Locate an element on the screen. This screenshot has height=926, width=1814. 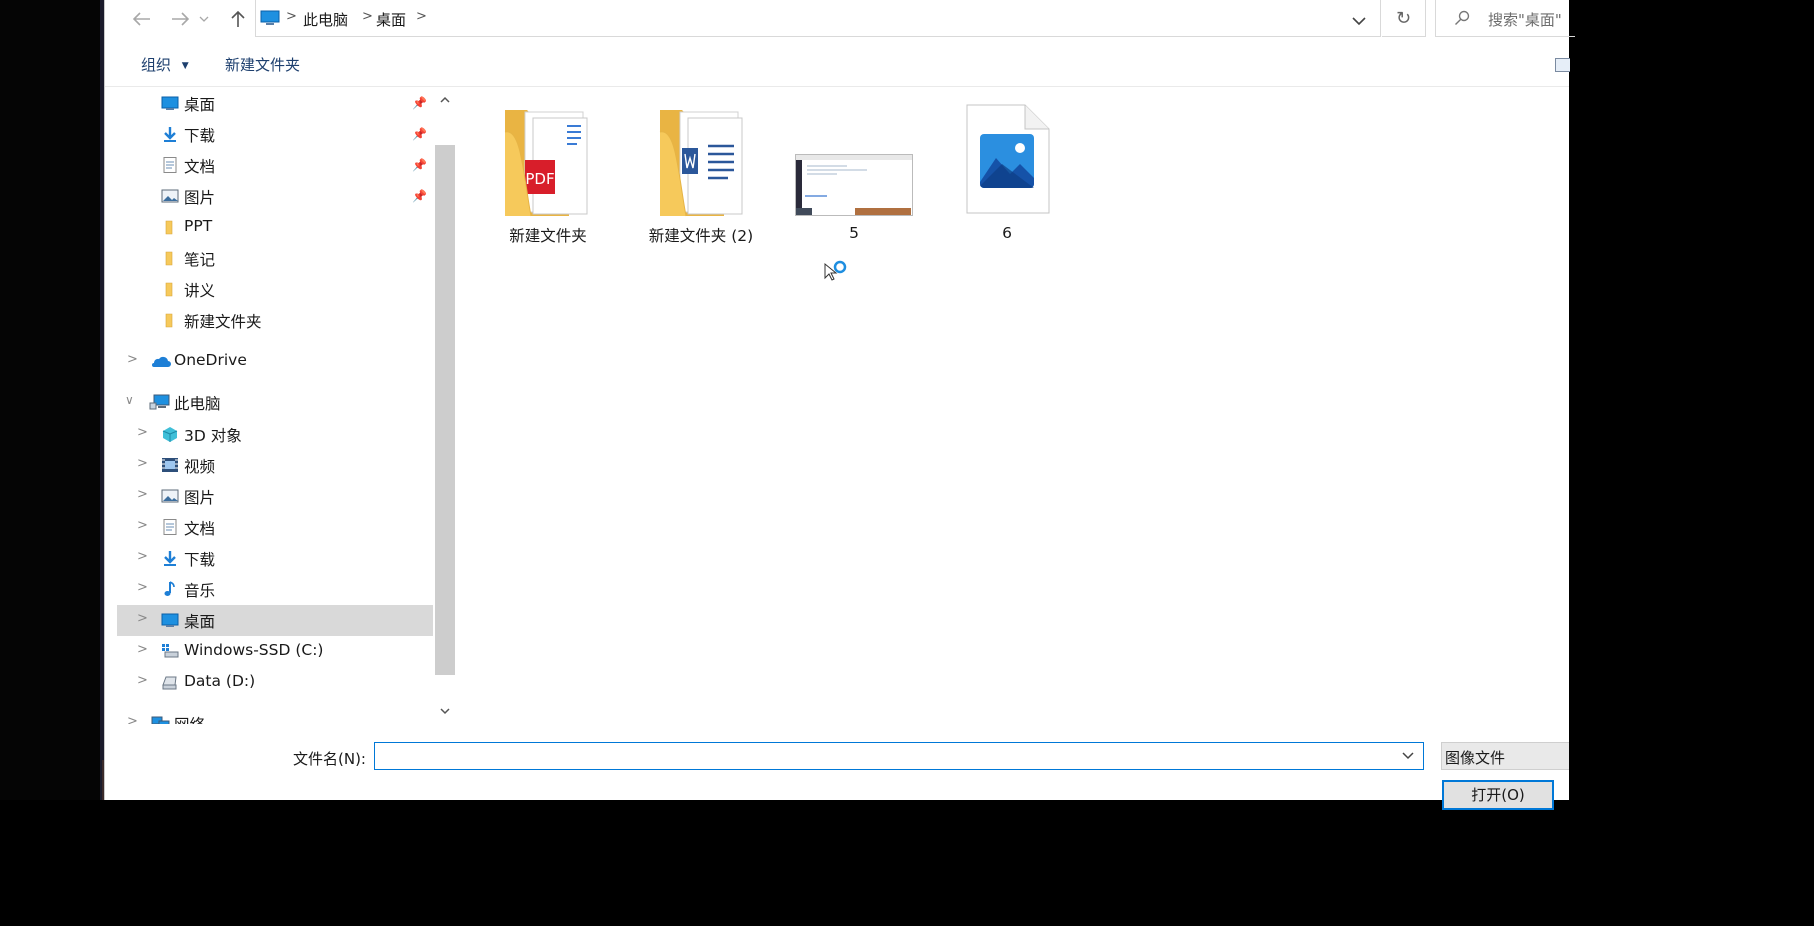
up-button is located at coordinates (238, 19).